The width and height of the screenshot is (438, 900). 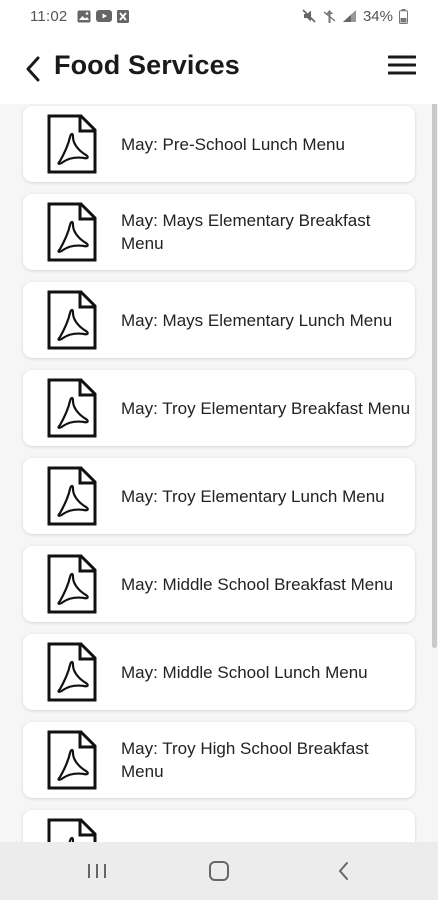 I want to click on status-time: 11:02, so click(x=49, y=16).